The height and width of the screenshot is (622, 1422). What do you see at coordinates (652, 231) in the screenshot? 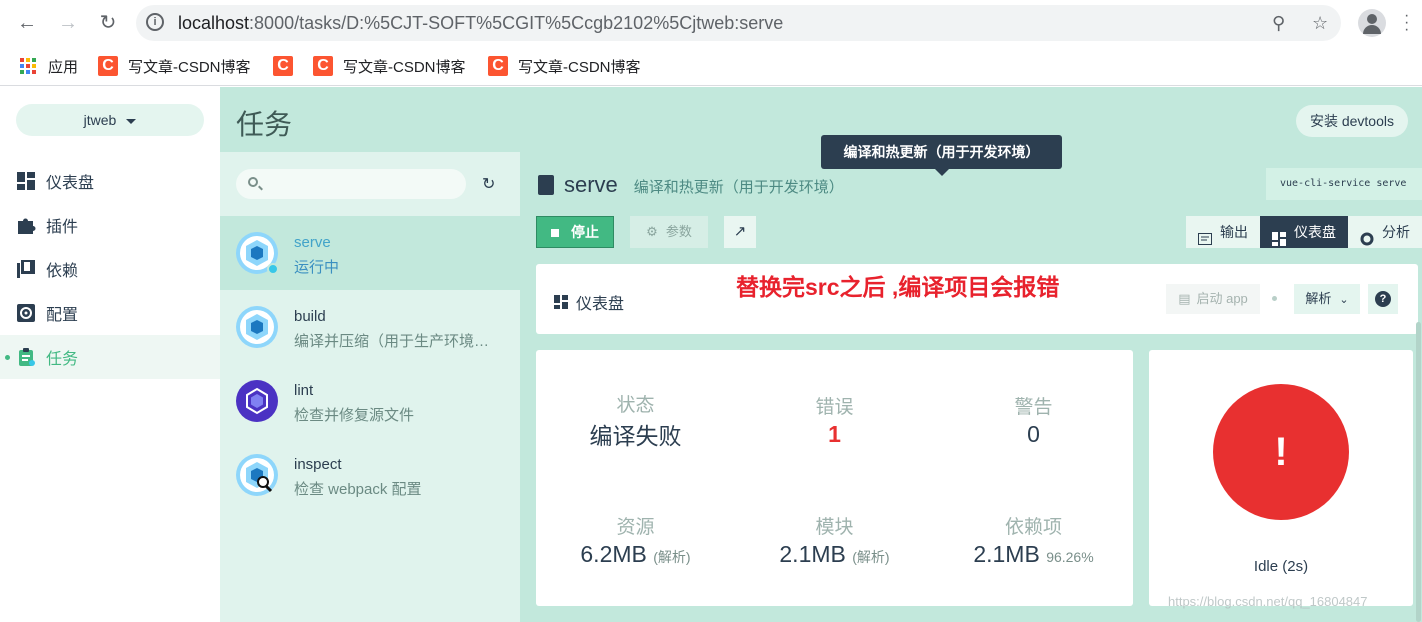
I see `gear-icon: ⚙` at bounding box center [652, 231].